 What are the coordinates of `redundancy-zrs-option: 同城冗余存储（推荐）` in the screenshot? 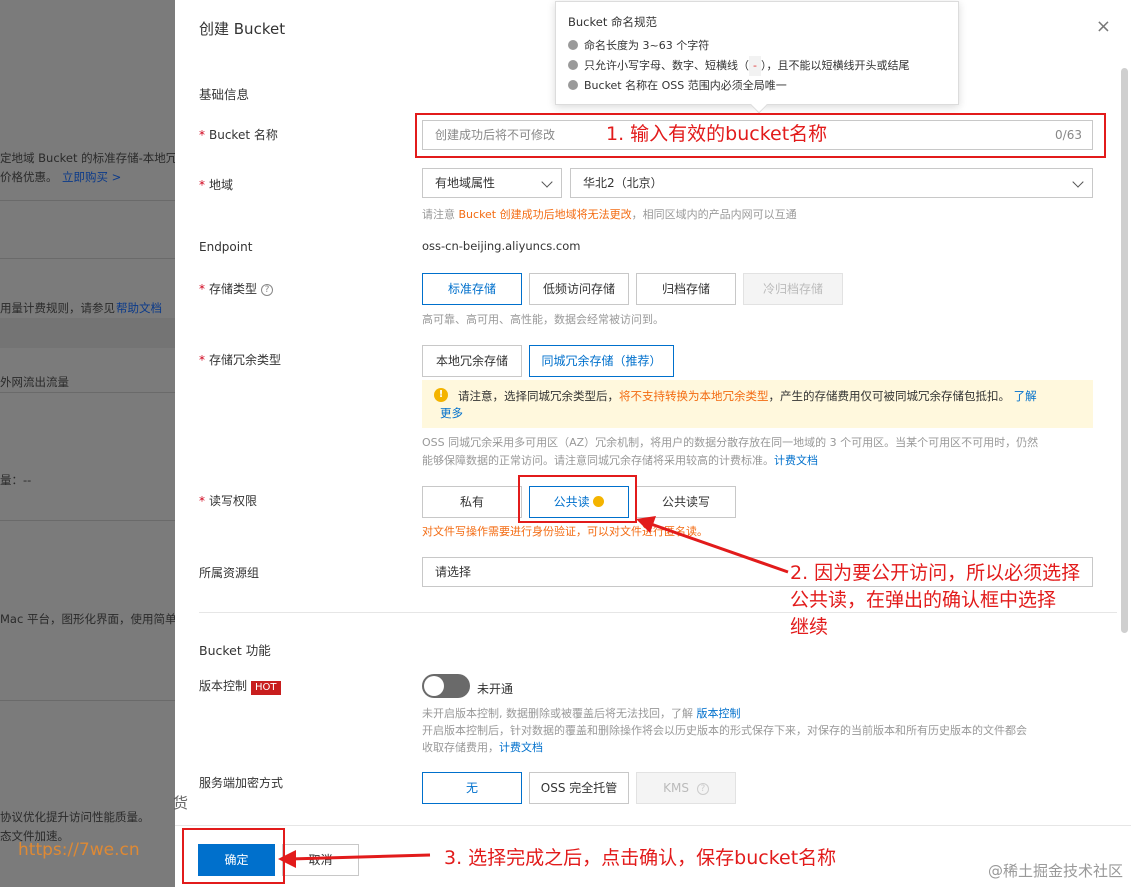 It's located at (601, 361).